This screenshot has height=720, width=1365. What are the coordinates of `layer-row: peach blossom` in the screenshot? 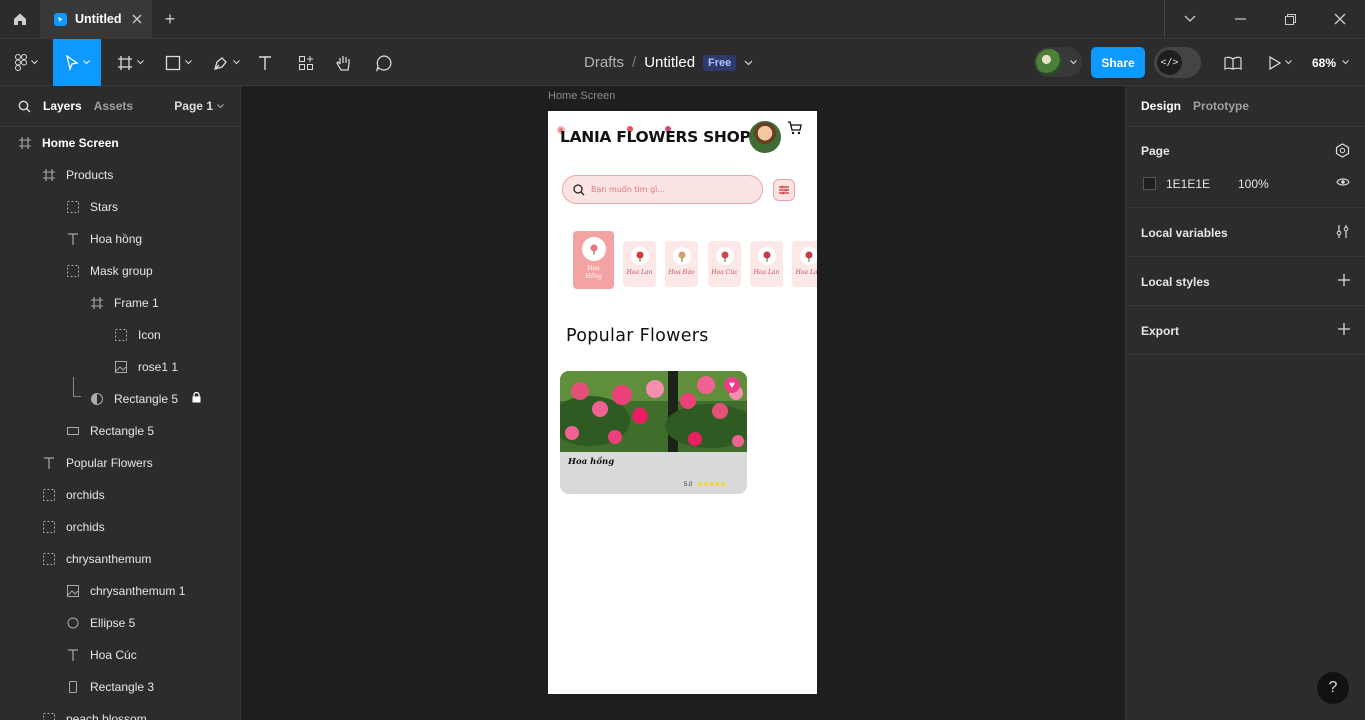 It's located at (120, 711).